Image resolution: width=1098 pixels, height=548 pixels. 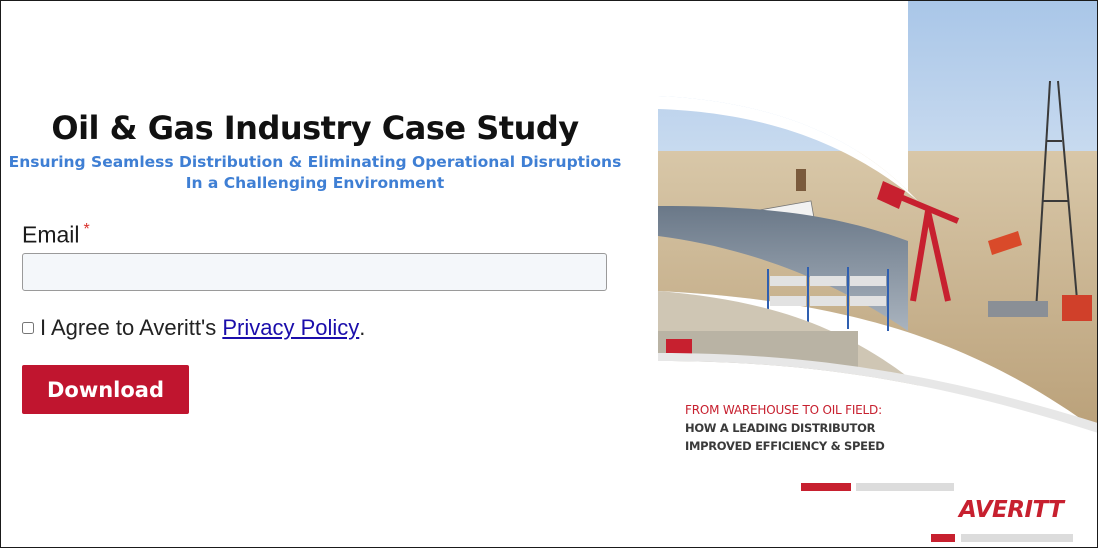 What do you see at coordinates (28, 328) in the screenshot?
I see `agree-checkbox` at bounding box center [28, 328].